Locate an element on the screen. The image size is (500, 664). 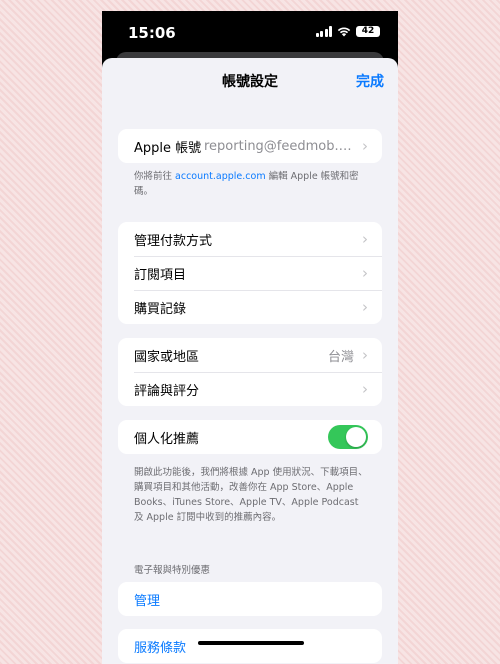
row-label: 管理付款方式 is located at coordinates (173, 241).